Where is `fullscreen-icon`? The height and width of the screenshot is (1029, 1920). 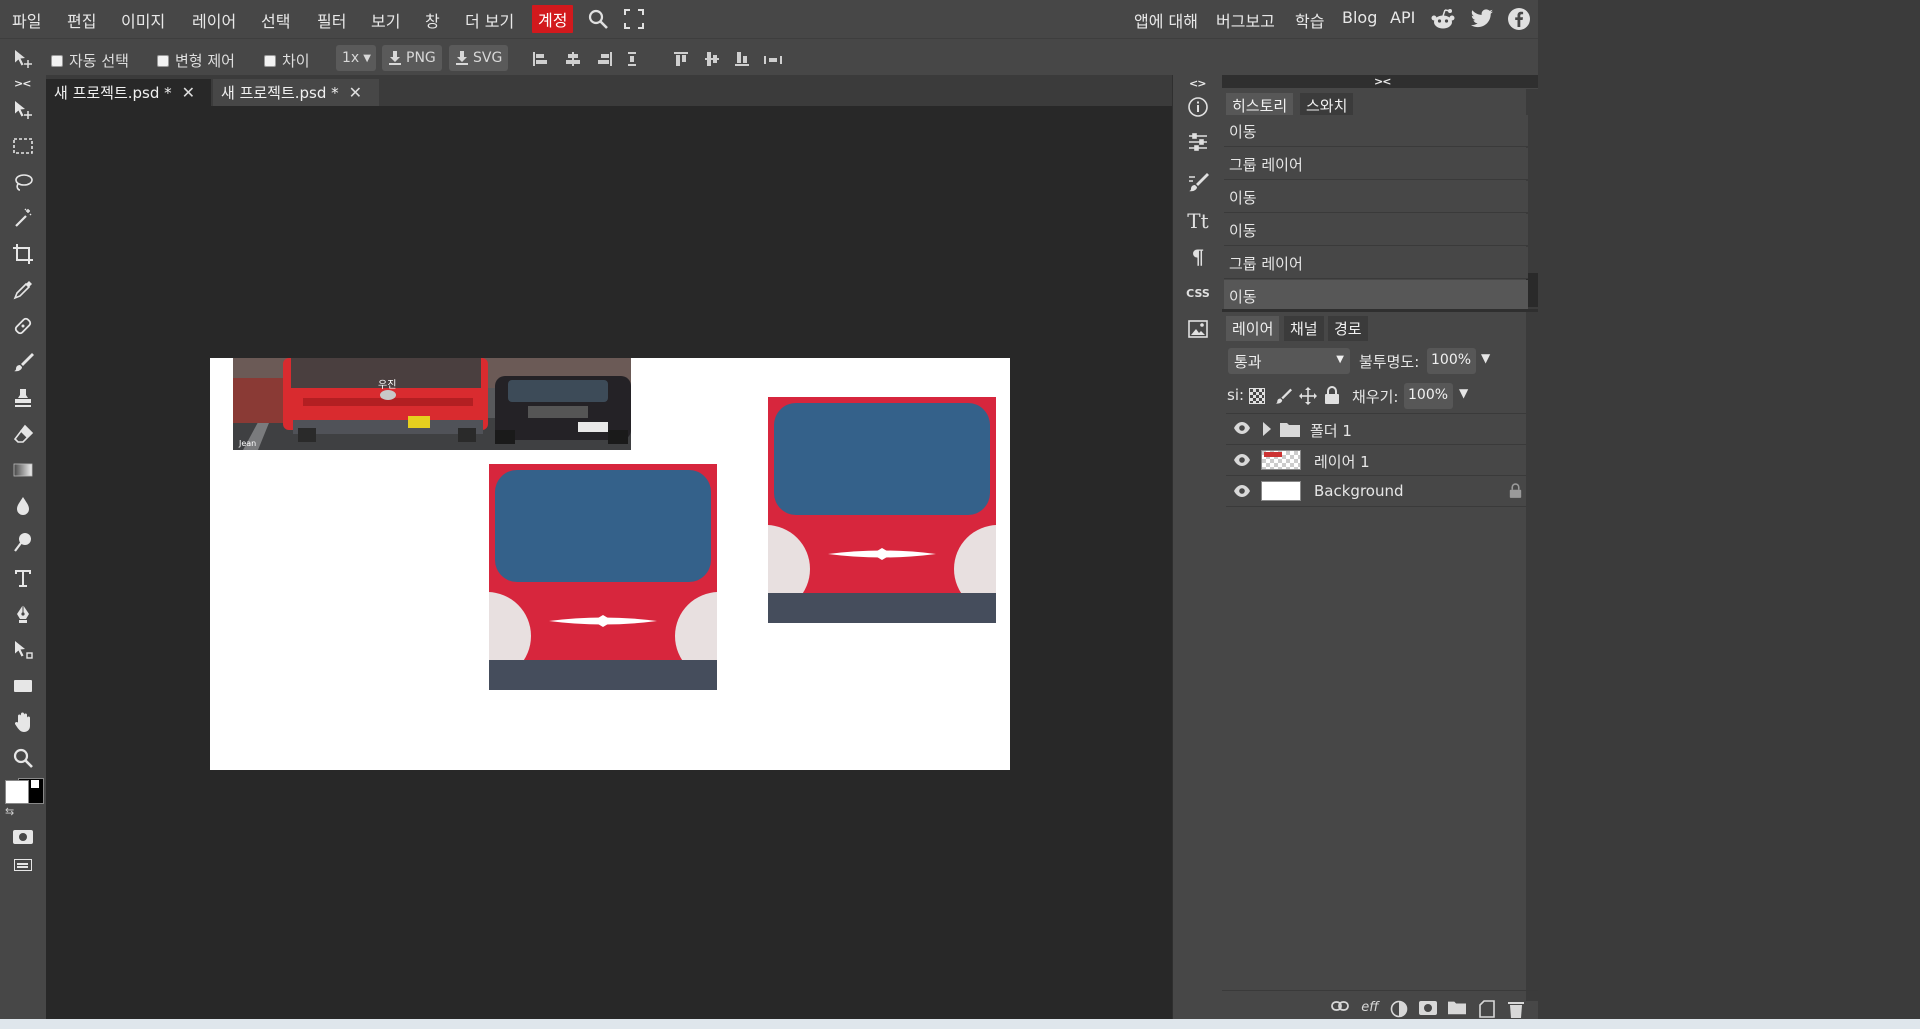
fullscreen-icon is located at coordinates (634, 19).